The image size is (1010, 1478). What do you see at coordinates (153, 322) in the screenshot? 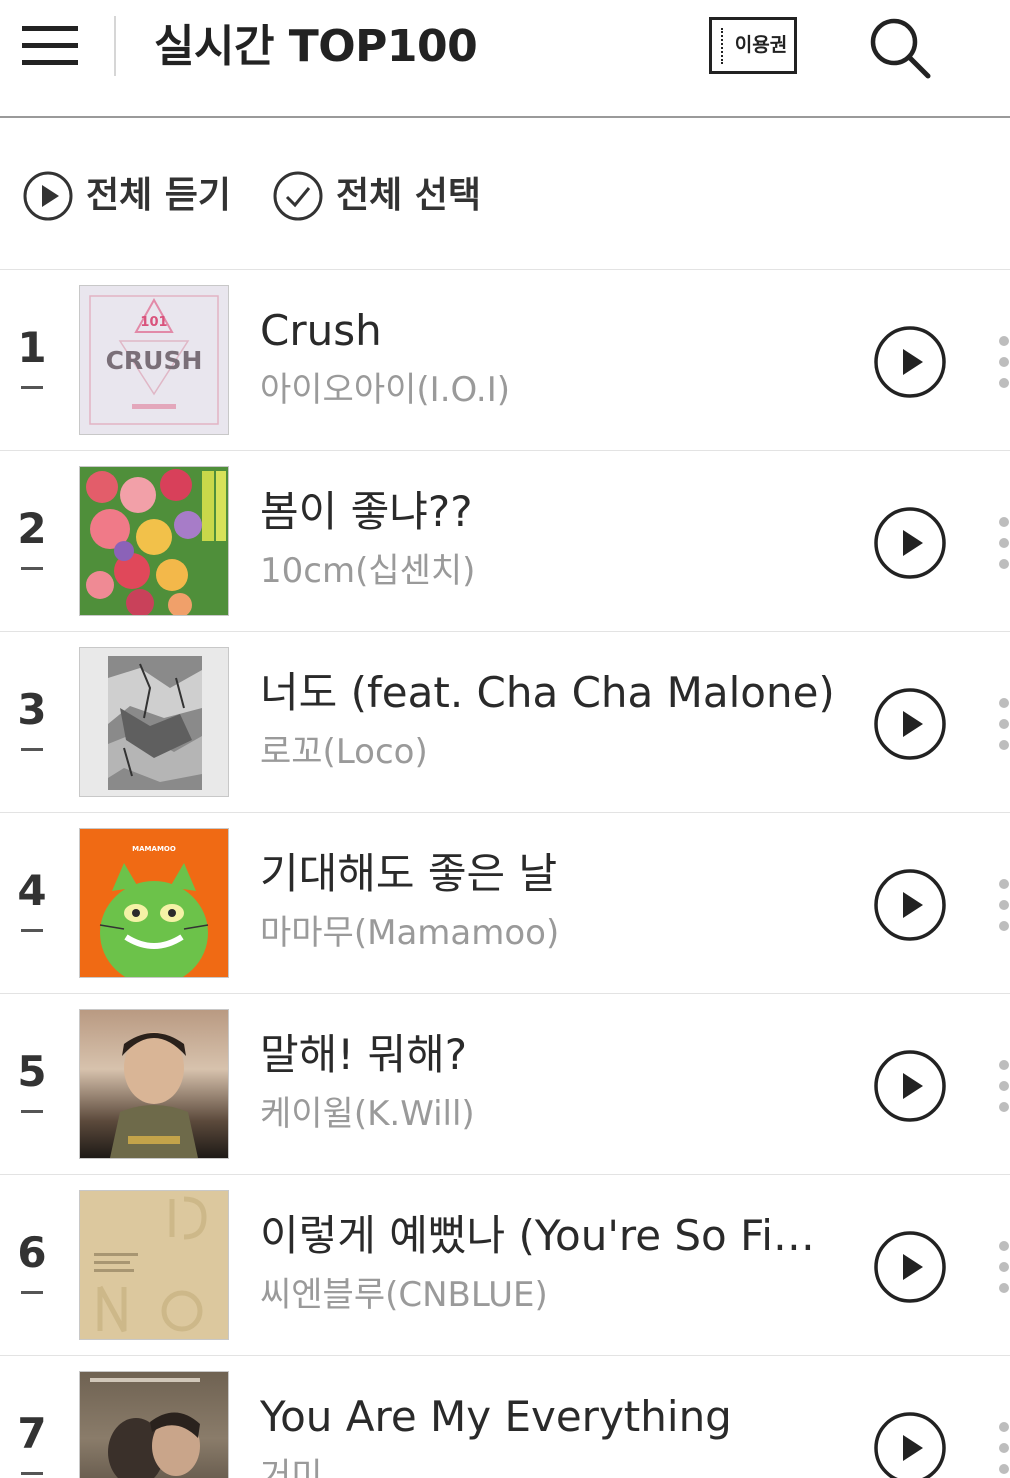
I see `album-badge-text: 101` at bounding box center [153, 322].